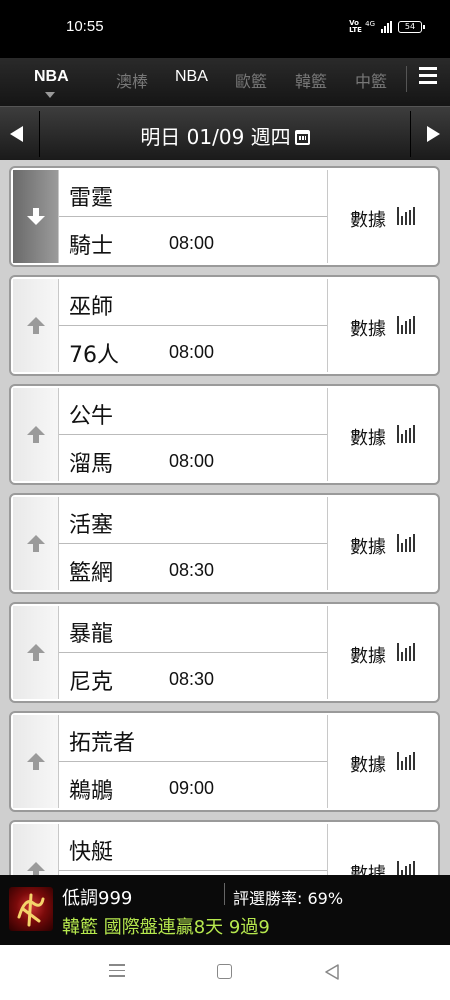  I want to click on home-team: 暴龍, so click(91, 634).